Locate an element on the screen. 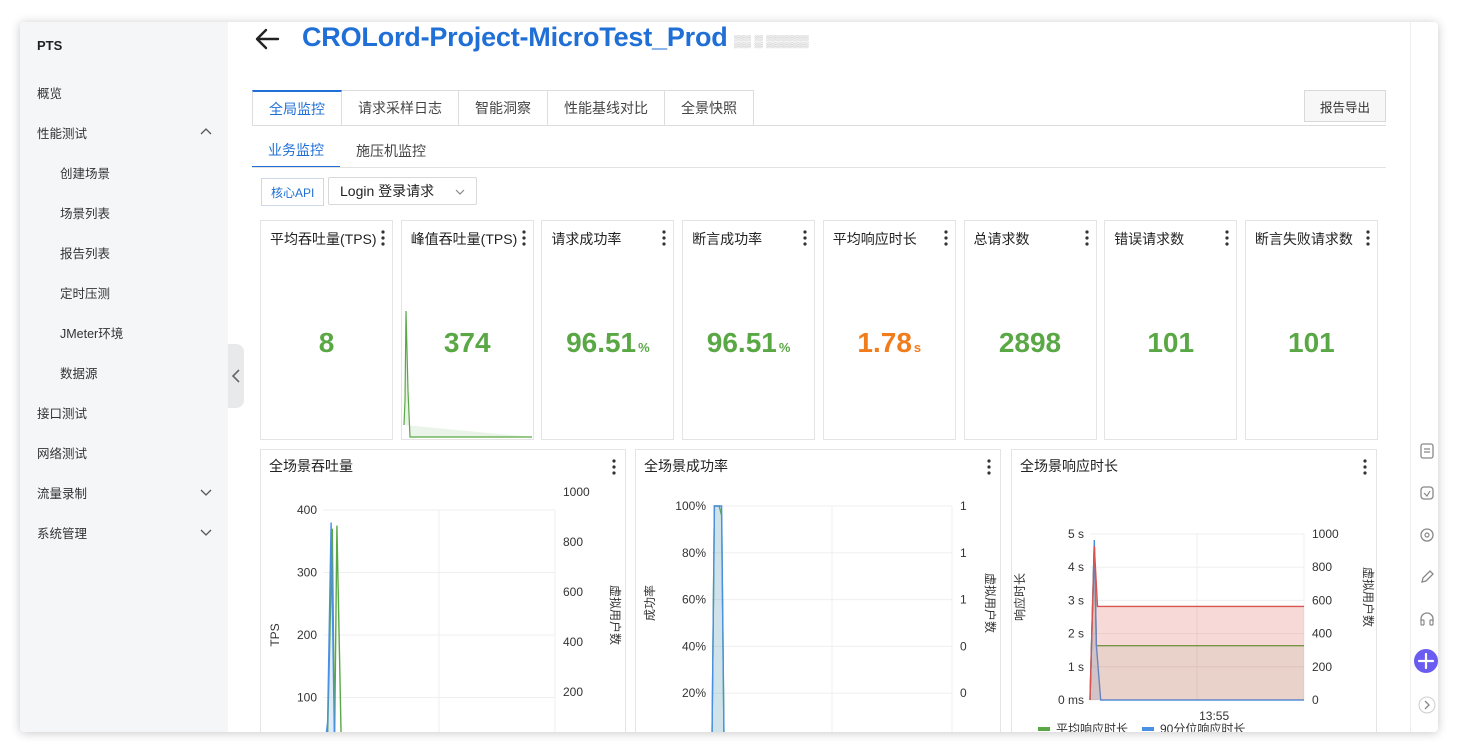 Image resolution: width=1458 pixels, height=752 pixels. metric-title: 平均响应时长 is located at coordinates (874, 239).